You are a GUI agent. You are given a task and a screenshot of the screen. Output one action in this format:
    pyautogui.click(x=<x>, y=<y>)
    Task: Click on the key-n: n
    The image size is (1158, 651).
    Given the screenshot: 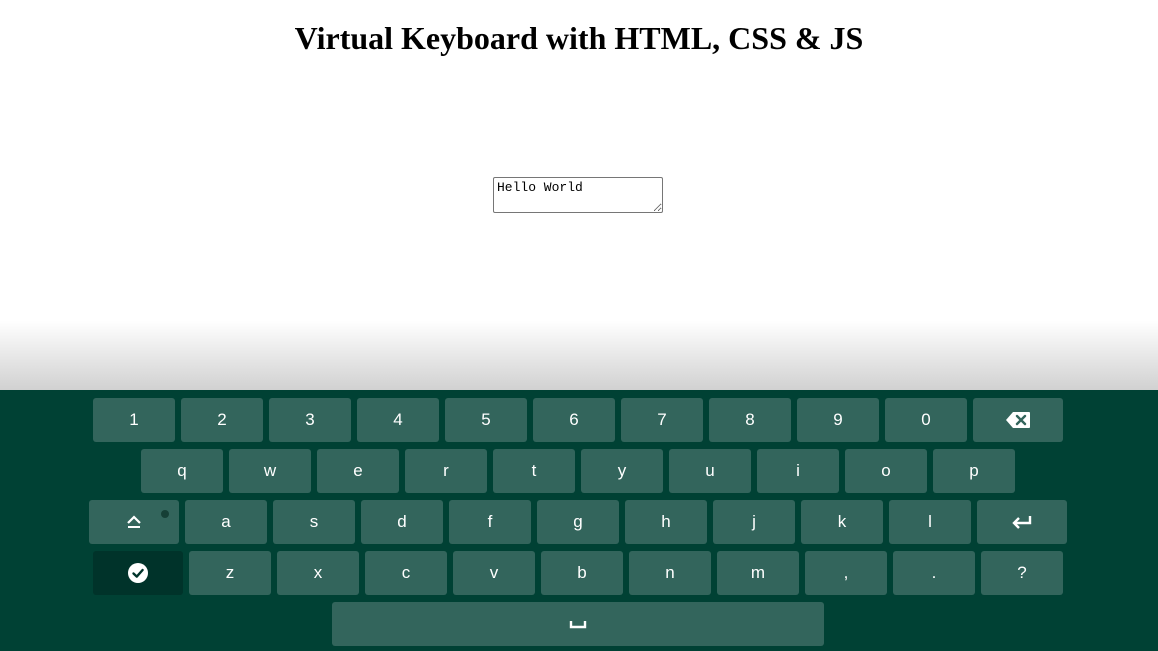 What is the action you would take?
    pyautogui.click(x=670, y=573)
    